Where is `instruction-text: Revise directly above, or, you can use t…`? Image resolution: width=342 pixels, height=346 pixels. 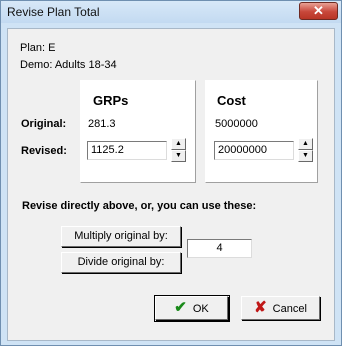
instruction-text: Revise directly above, or, you can use t… is located at coordinates (139, 206).